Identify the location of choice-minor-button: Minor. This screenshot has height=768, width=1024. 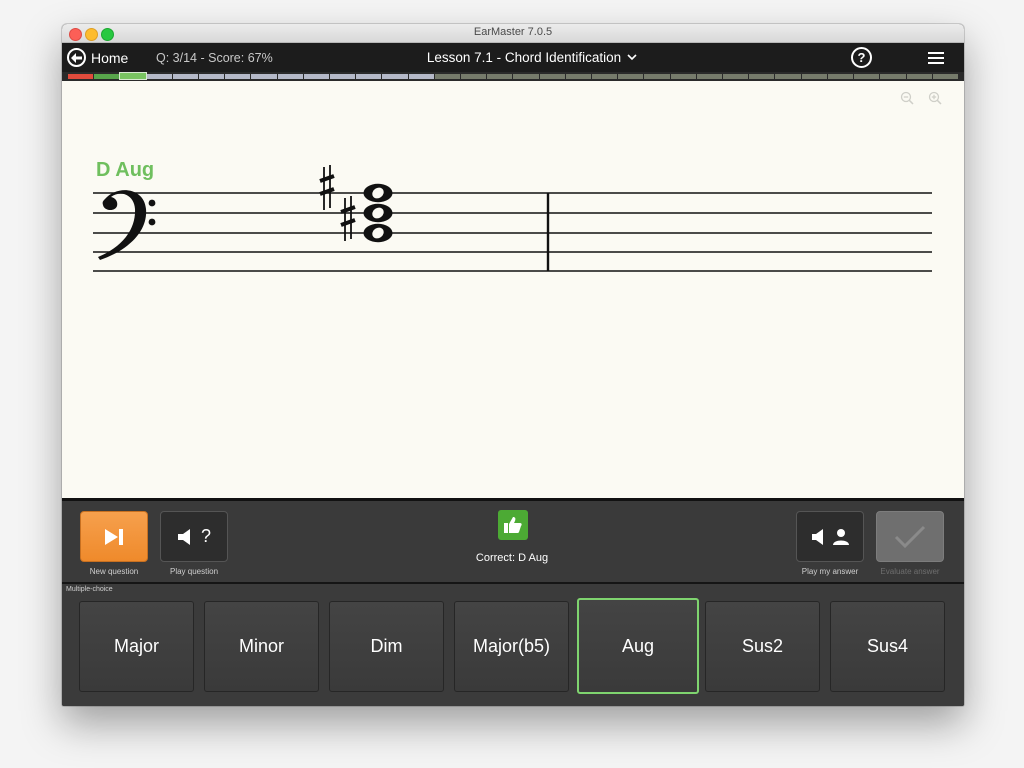
(261, 646).